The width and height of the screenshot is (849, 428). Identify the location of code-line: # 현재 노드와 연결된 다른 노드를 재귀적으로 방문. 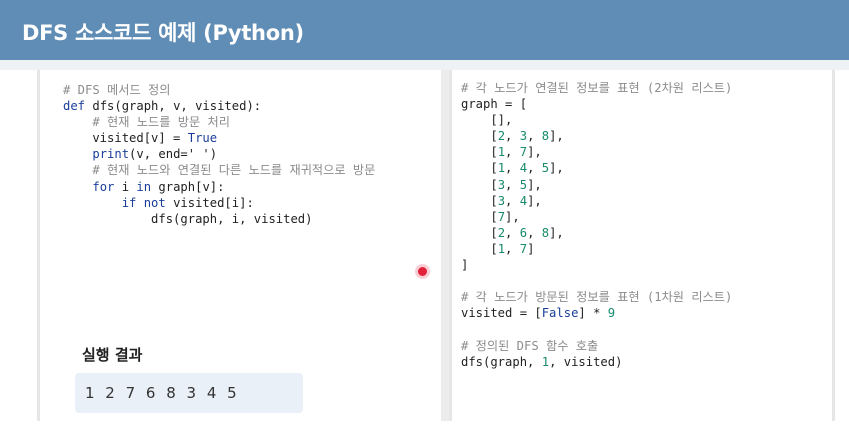
(219, 170).